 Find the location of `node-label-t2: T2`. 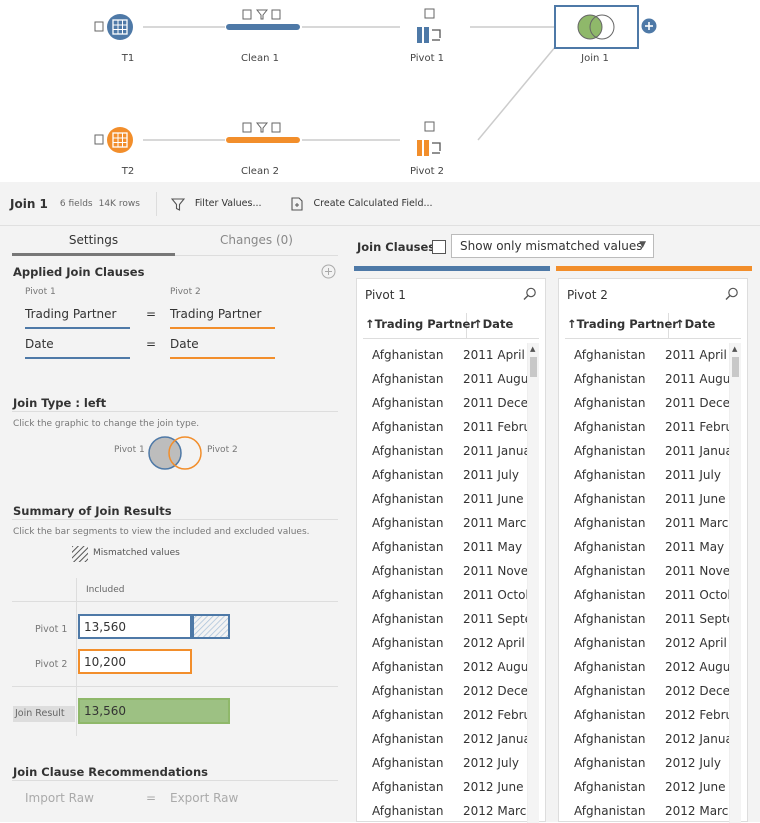

node-label-t2: T2 is located at coordinates (128, 171).